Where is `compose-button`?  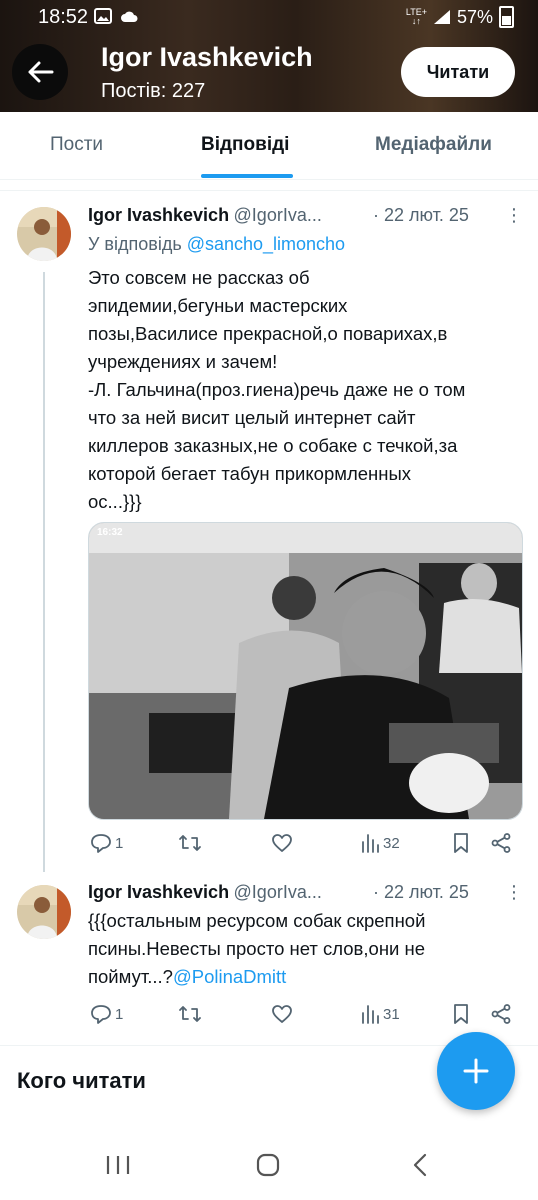
compose-button is located at coordinates (476, 1071).